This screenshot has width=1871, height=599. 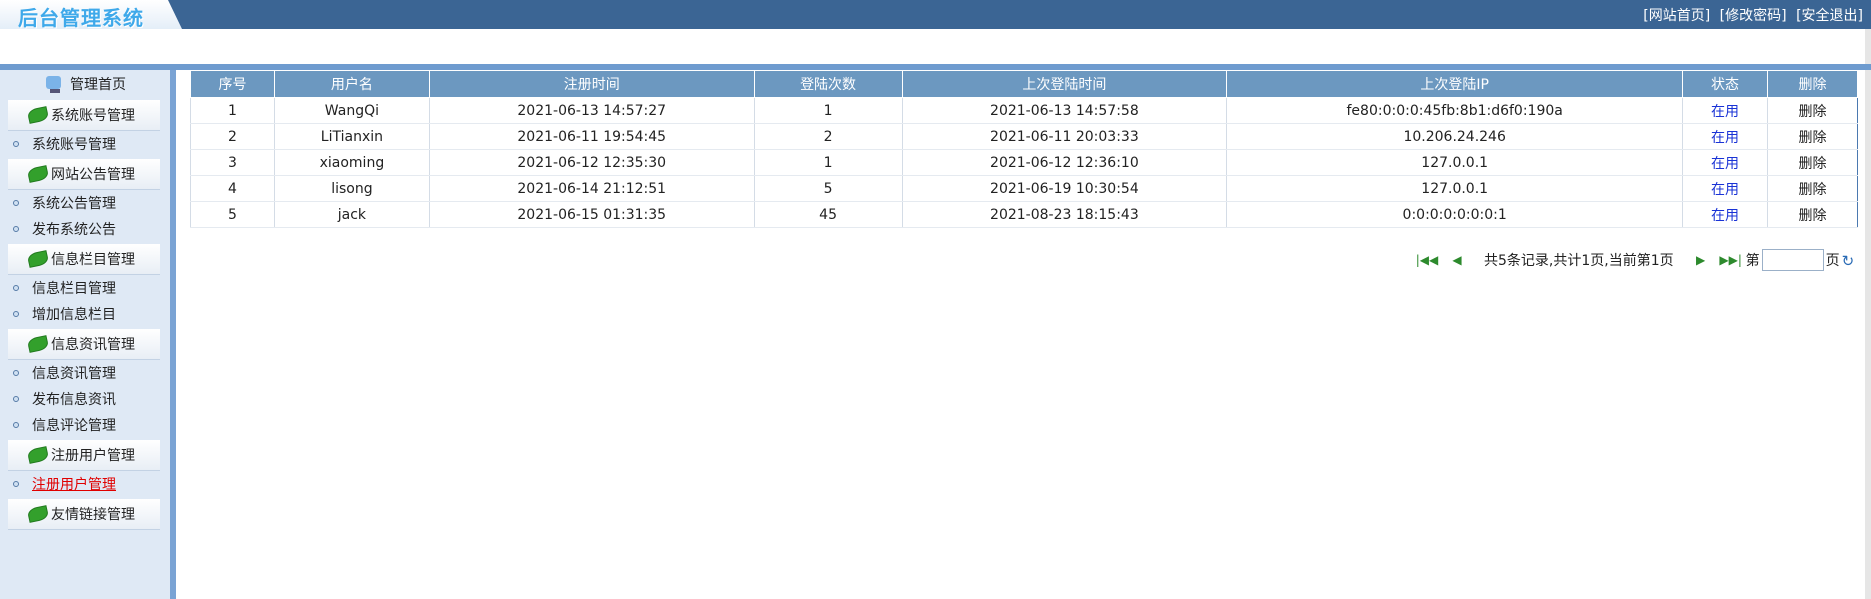 I want to click on menu-head-system-account: 系统账号管理, so click(x=84, y=115).